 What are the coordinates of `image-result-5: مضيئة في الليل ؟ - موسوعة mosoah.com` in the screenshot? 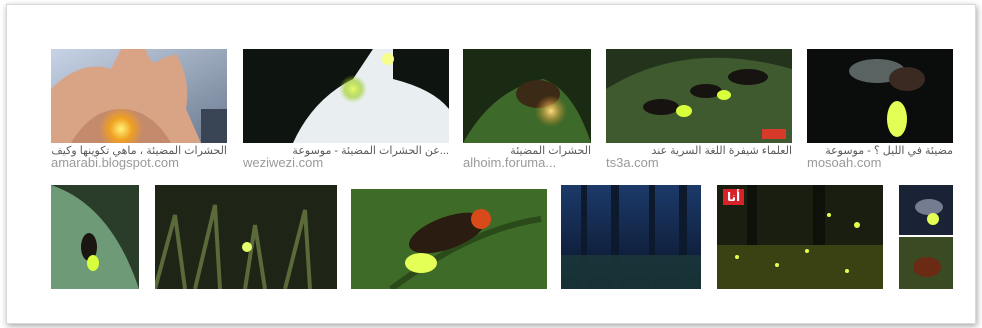 It's located at (880, 111).